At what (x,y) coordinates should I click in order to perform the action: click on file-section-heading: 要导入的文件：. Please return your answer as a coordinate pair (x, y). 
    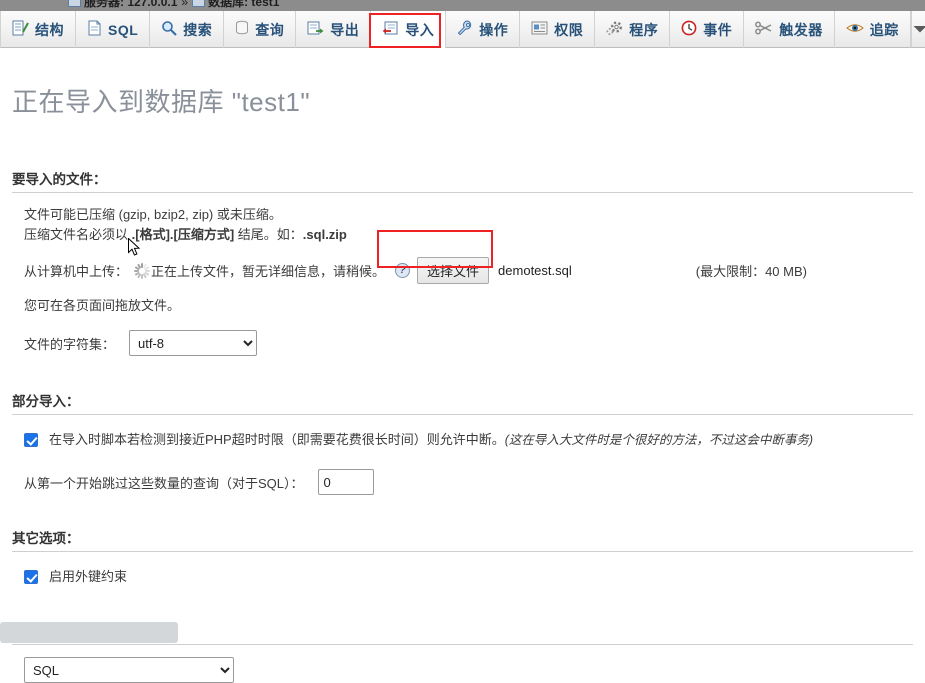
    Looking at the image, I should click on (59, 179).